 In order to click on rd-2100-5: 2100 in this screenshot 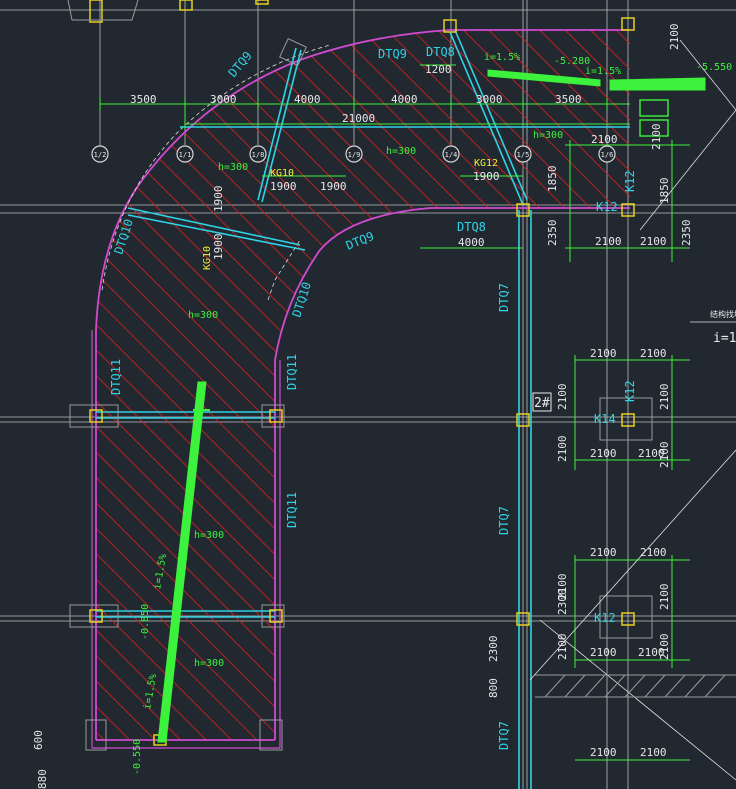, I will do `click(653, 353)`.